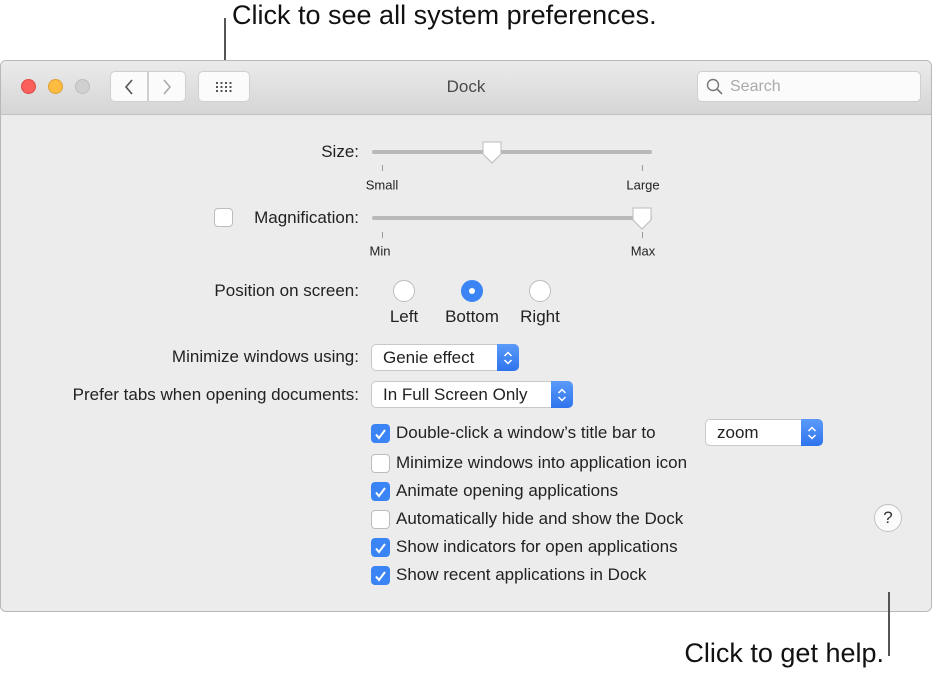 Image resolution: width=934 pixels, height=678 pixels. I want to click on size-max-label: Large, so click(643, 185).